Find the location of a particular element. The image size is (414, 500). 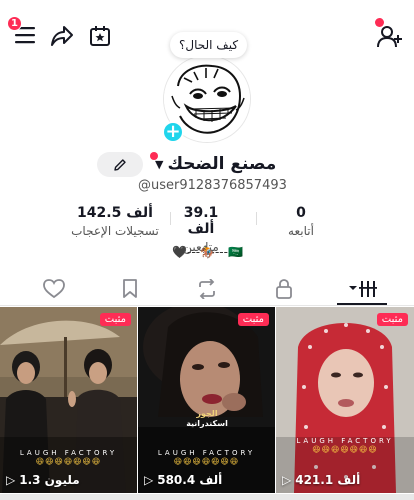

following-value: 0 is located at coordinates (301, 213).